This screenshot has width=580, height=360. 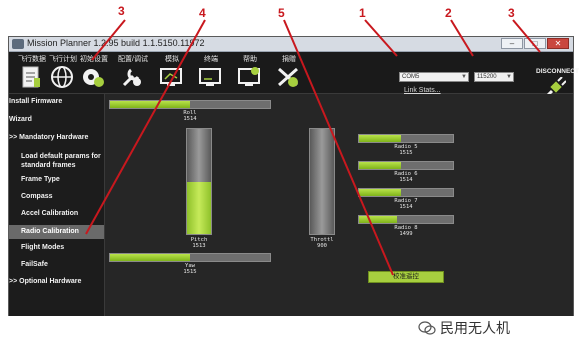 What do you see at coordinates (406, 165) in the screenshot?
I see `radio6-bar` at bounding box center [406, 165].